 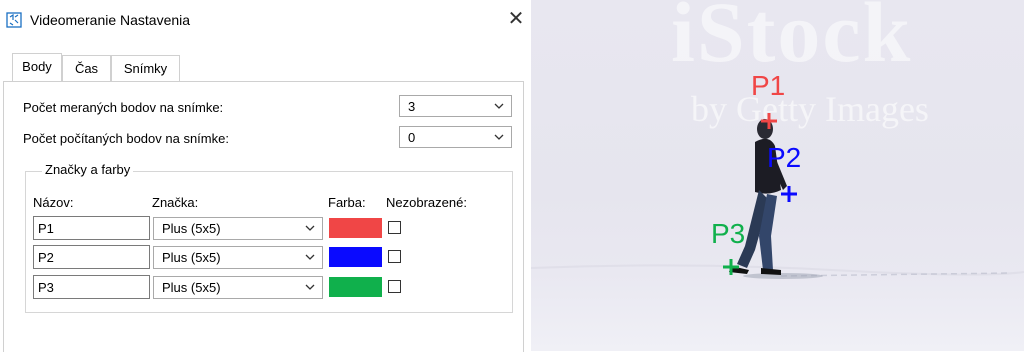 I want to click on color-swatch-p1, so click(x=355, y=228).